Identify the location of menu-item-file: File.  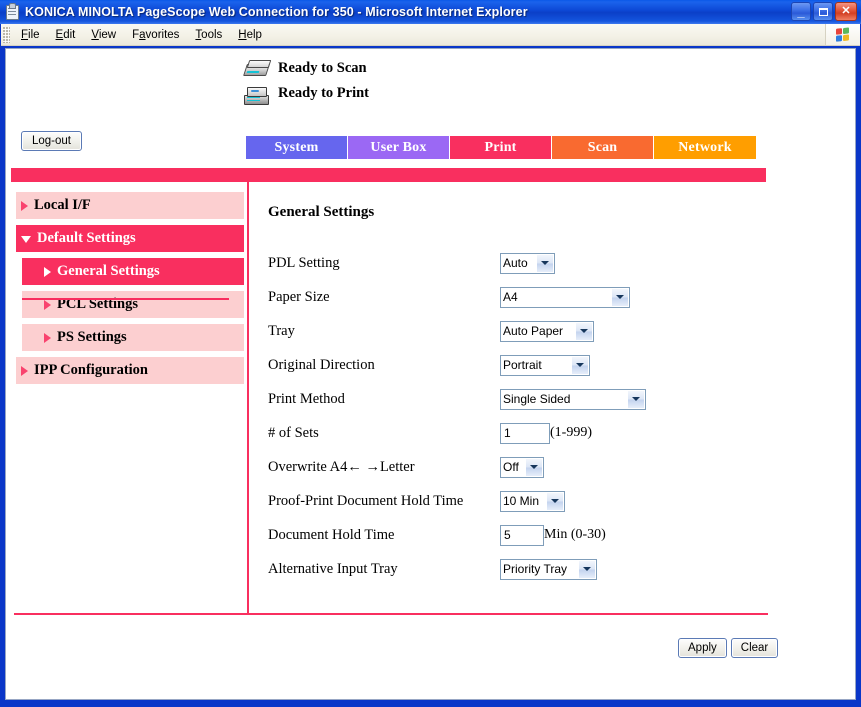
(30, 35).